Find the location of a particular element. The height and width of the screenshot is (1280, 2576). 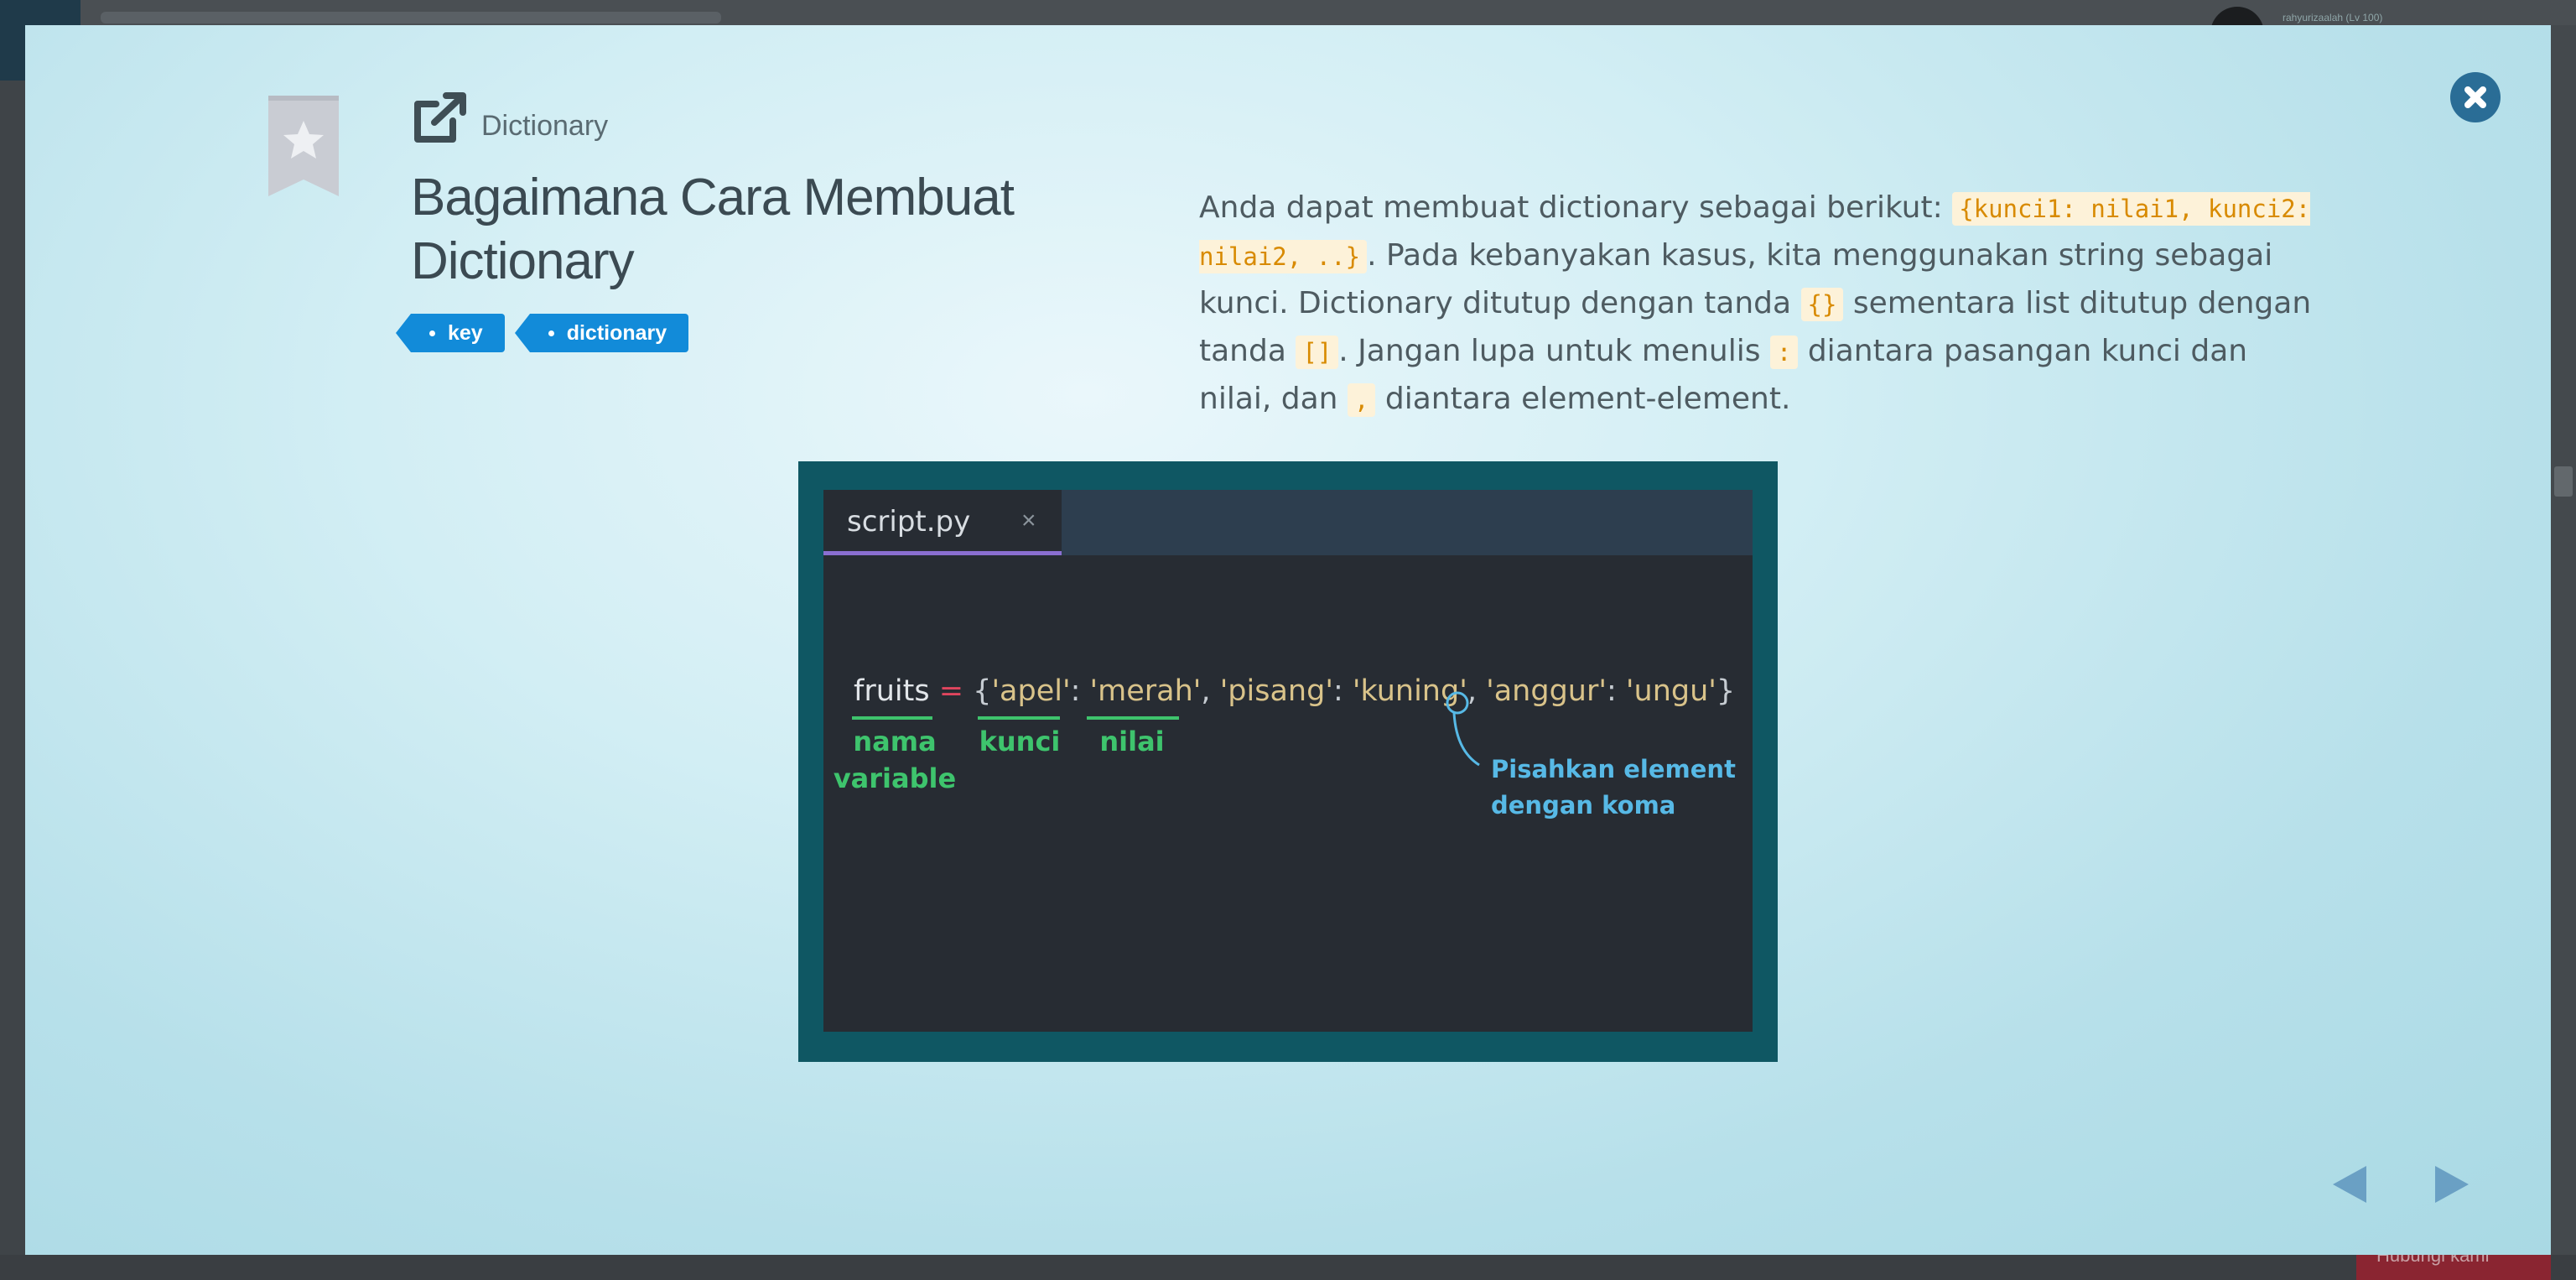

prev-arrow-icon is located at coordinates (2349, 1184).